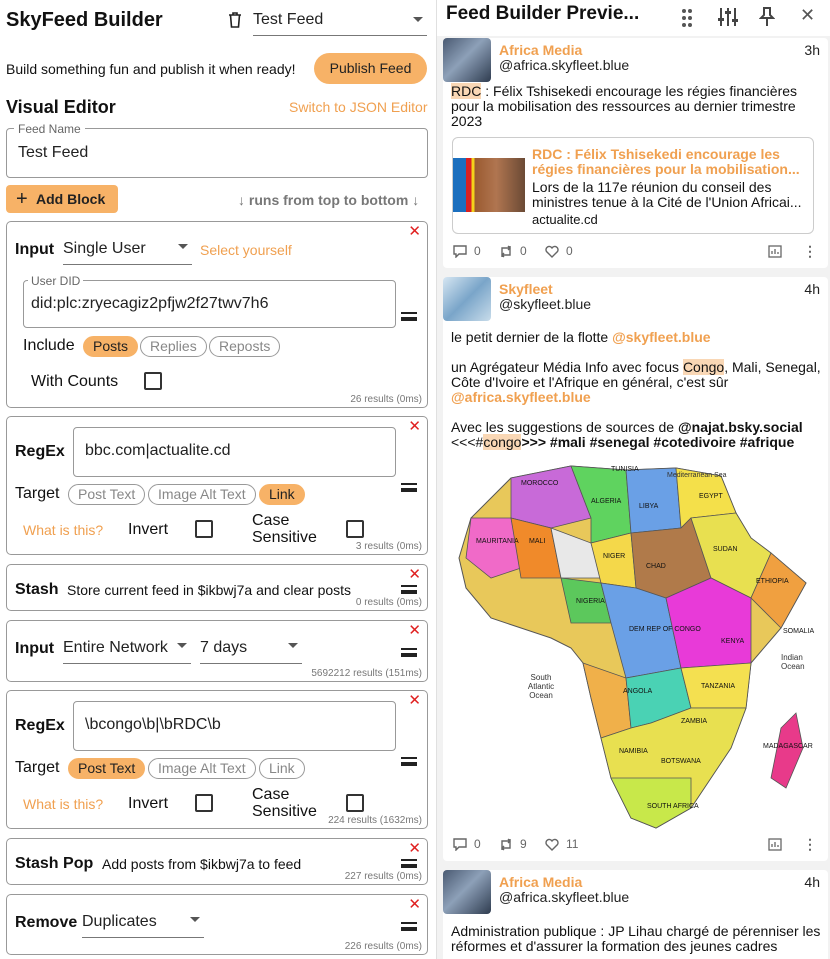 The height and width of the screenshot is (959, 830). Describe the element at coordinates (111, 346) in the screenshot. I see `include-posts-chip: Posts` at that location.